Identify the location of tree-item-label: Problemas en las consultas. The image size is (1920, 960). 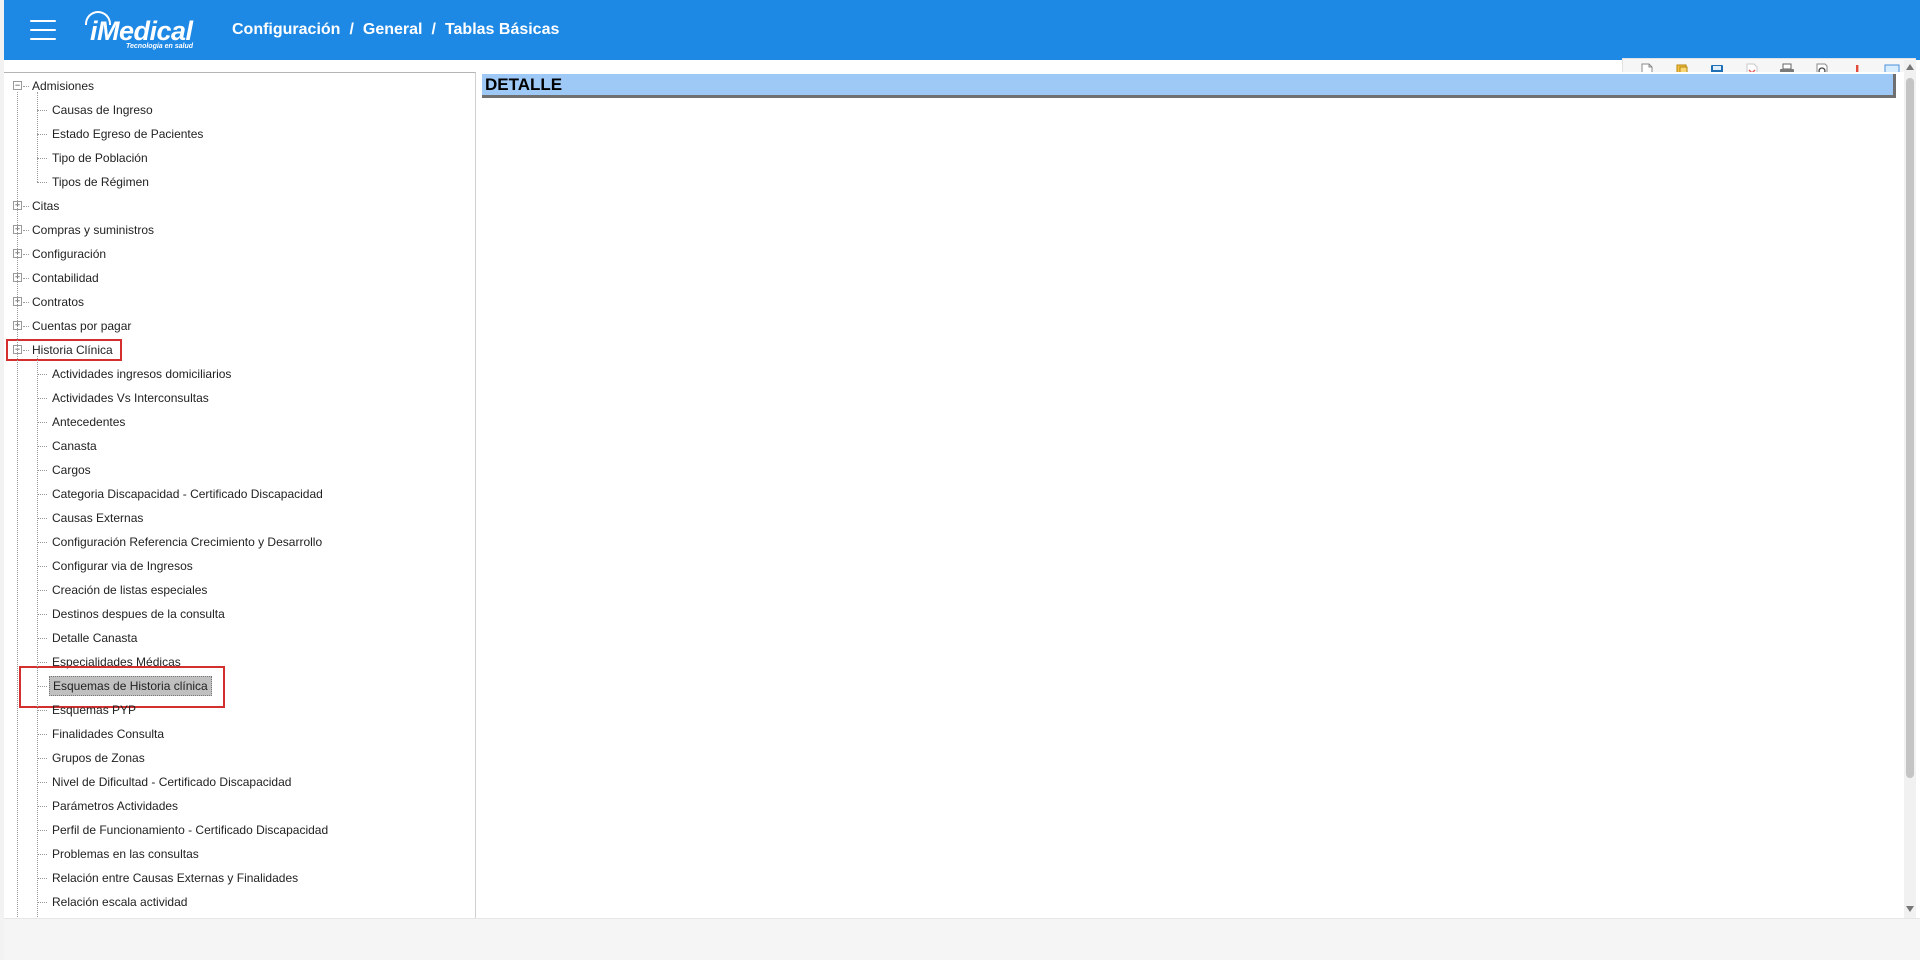
(125, 854).